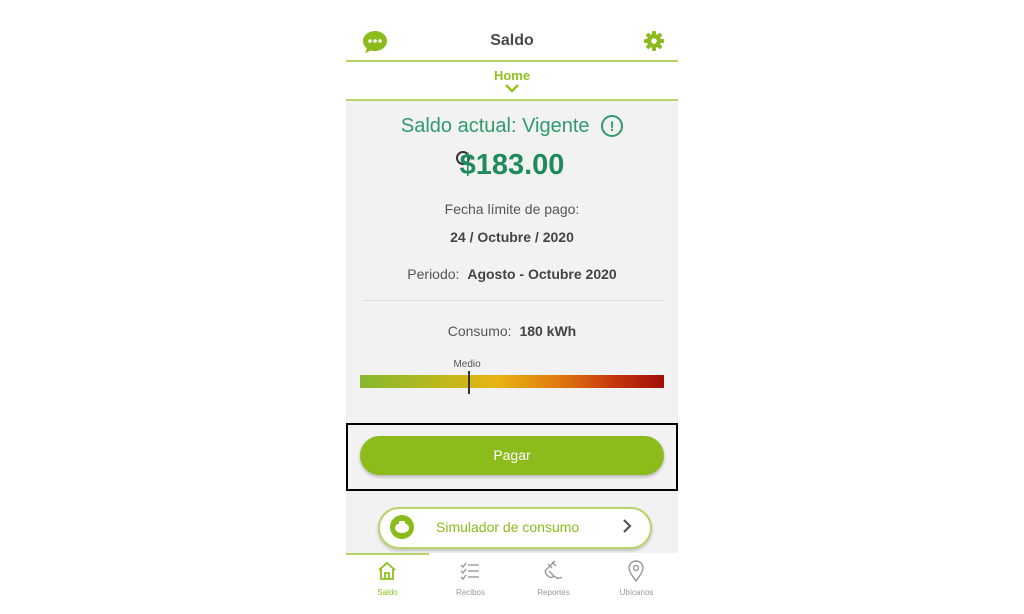  I want to click on period-value: Agosto - Octubre 2020, so click(542, 274).